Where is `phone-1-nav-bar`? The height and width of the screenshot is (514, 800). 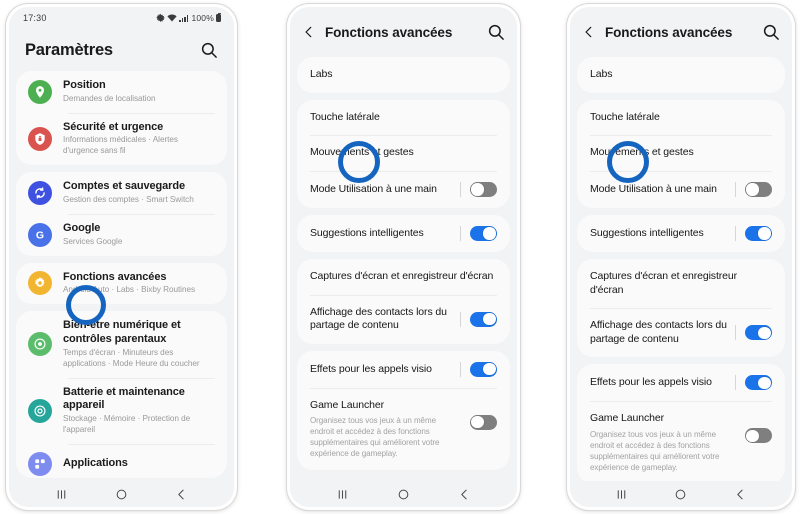
phone-1-nav-bar is located at coordinates (121, 494).